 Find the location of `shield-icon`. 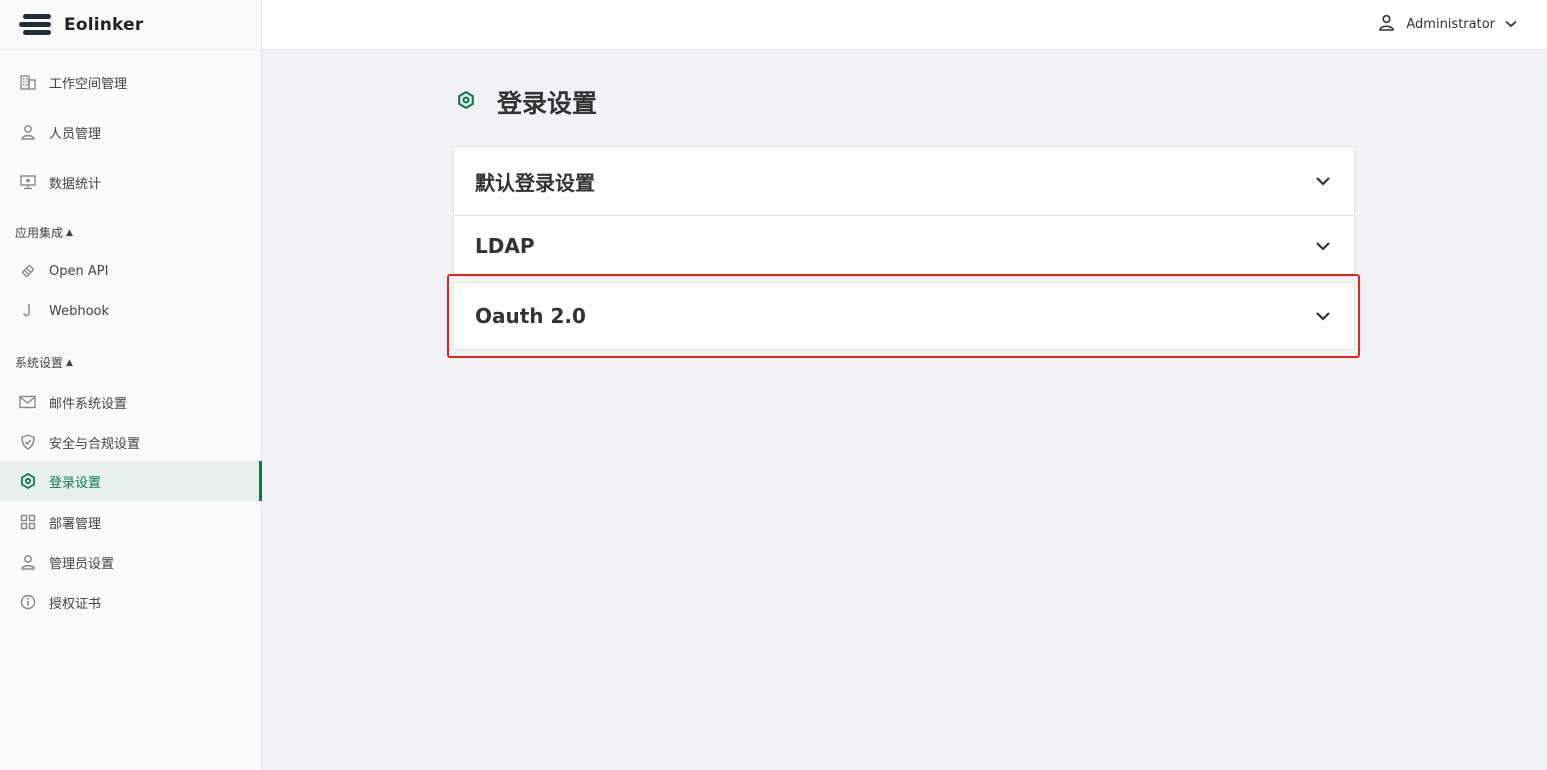

shield-icon is located at coordinates (27, 442).